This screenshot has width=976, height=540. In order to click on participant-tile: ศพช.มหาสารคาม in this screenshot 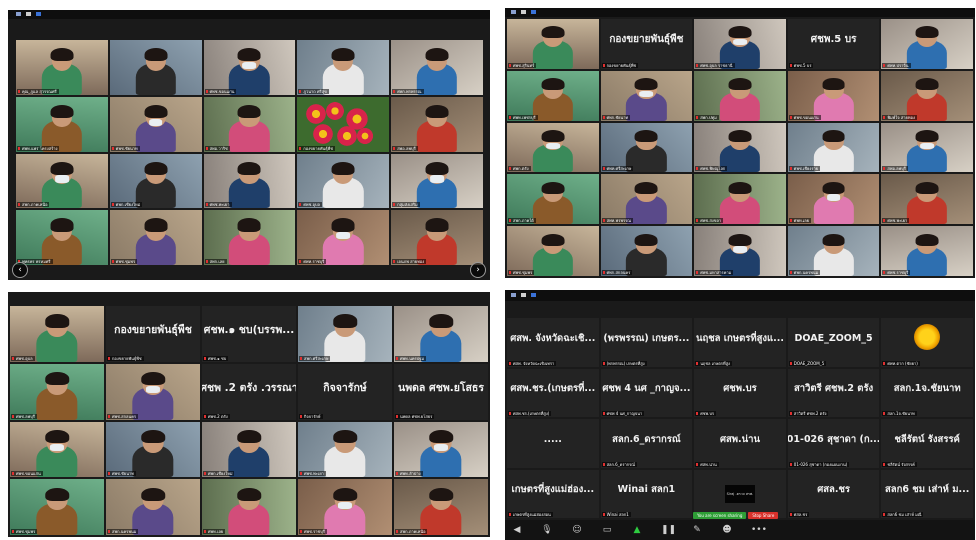, I will do `click(740, 251)`.